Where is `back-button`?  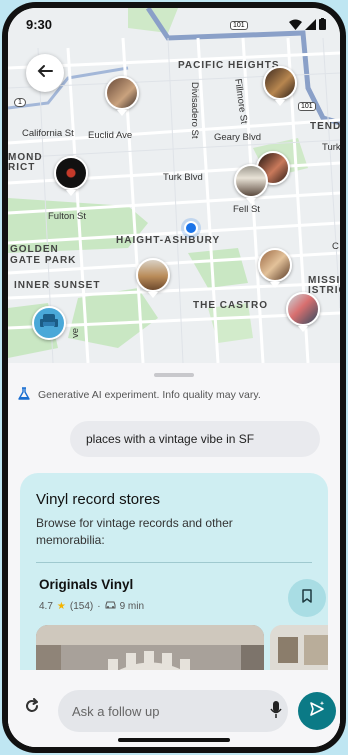
back-button is located at coordinates (45, 73).